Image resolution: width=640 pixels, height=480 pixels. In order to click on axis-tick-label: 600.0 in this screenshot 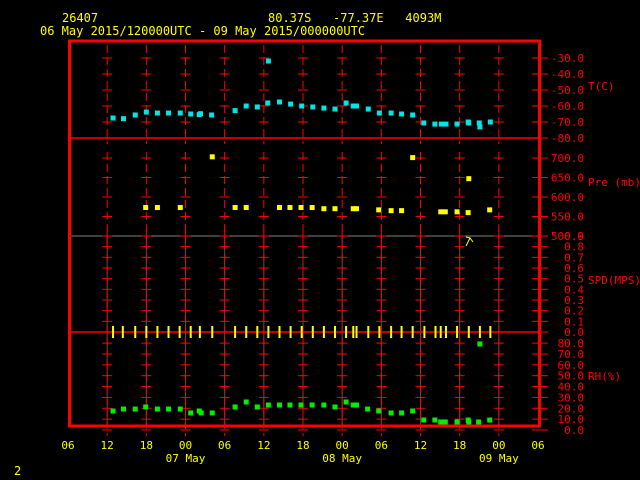, I will do `click(567, 197)`.